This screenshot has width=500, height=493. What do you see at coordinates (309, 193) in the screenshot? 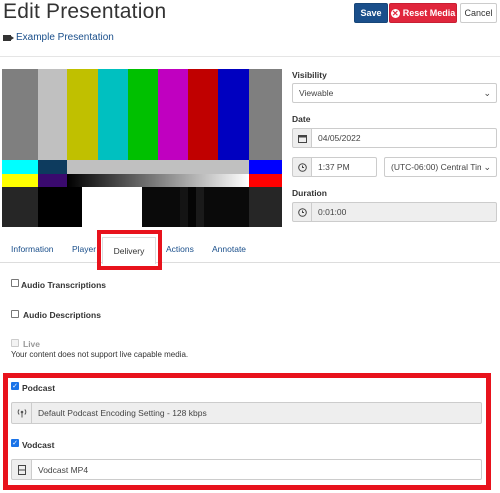
I see `duration-label: Duration` at bounding box center [309, 193].